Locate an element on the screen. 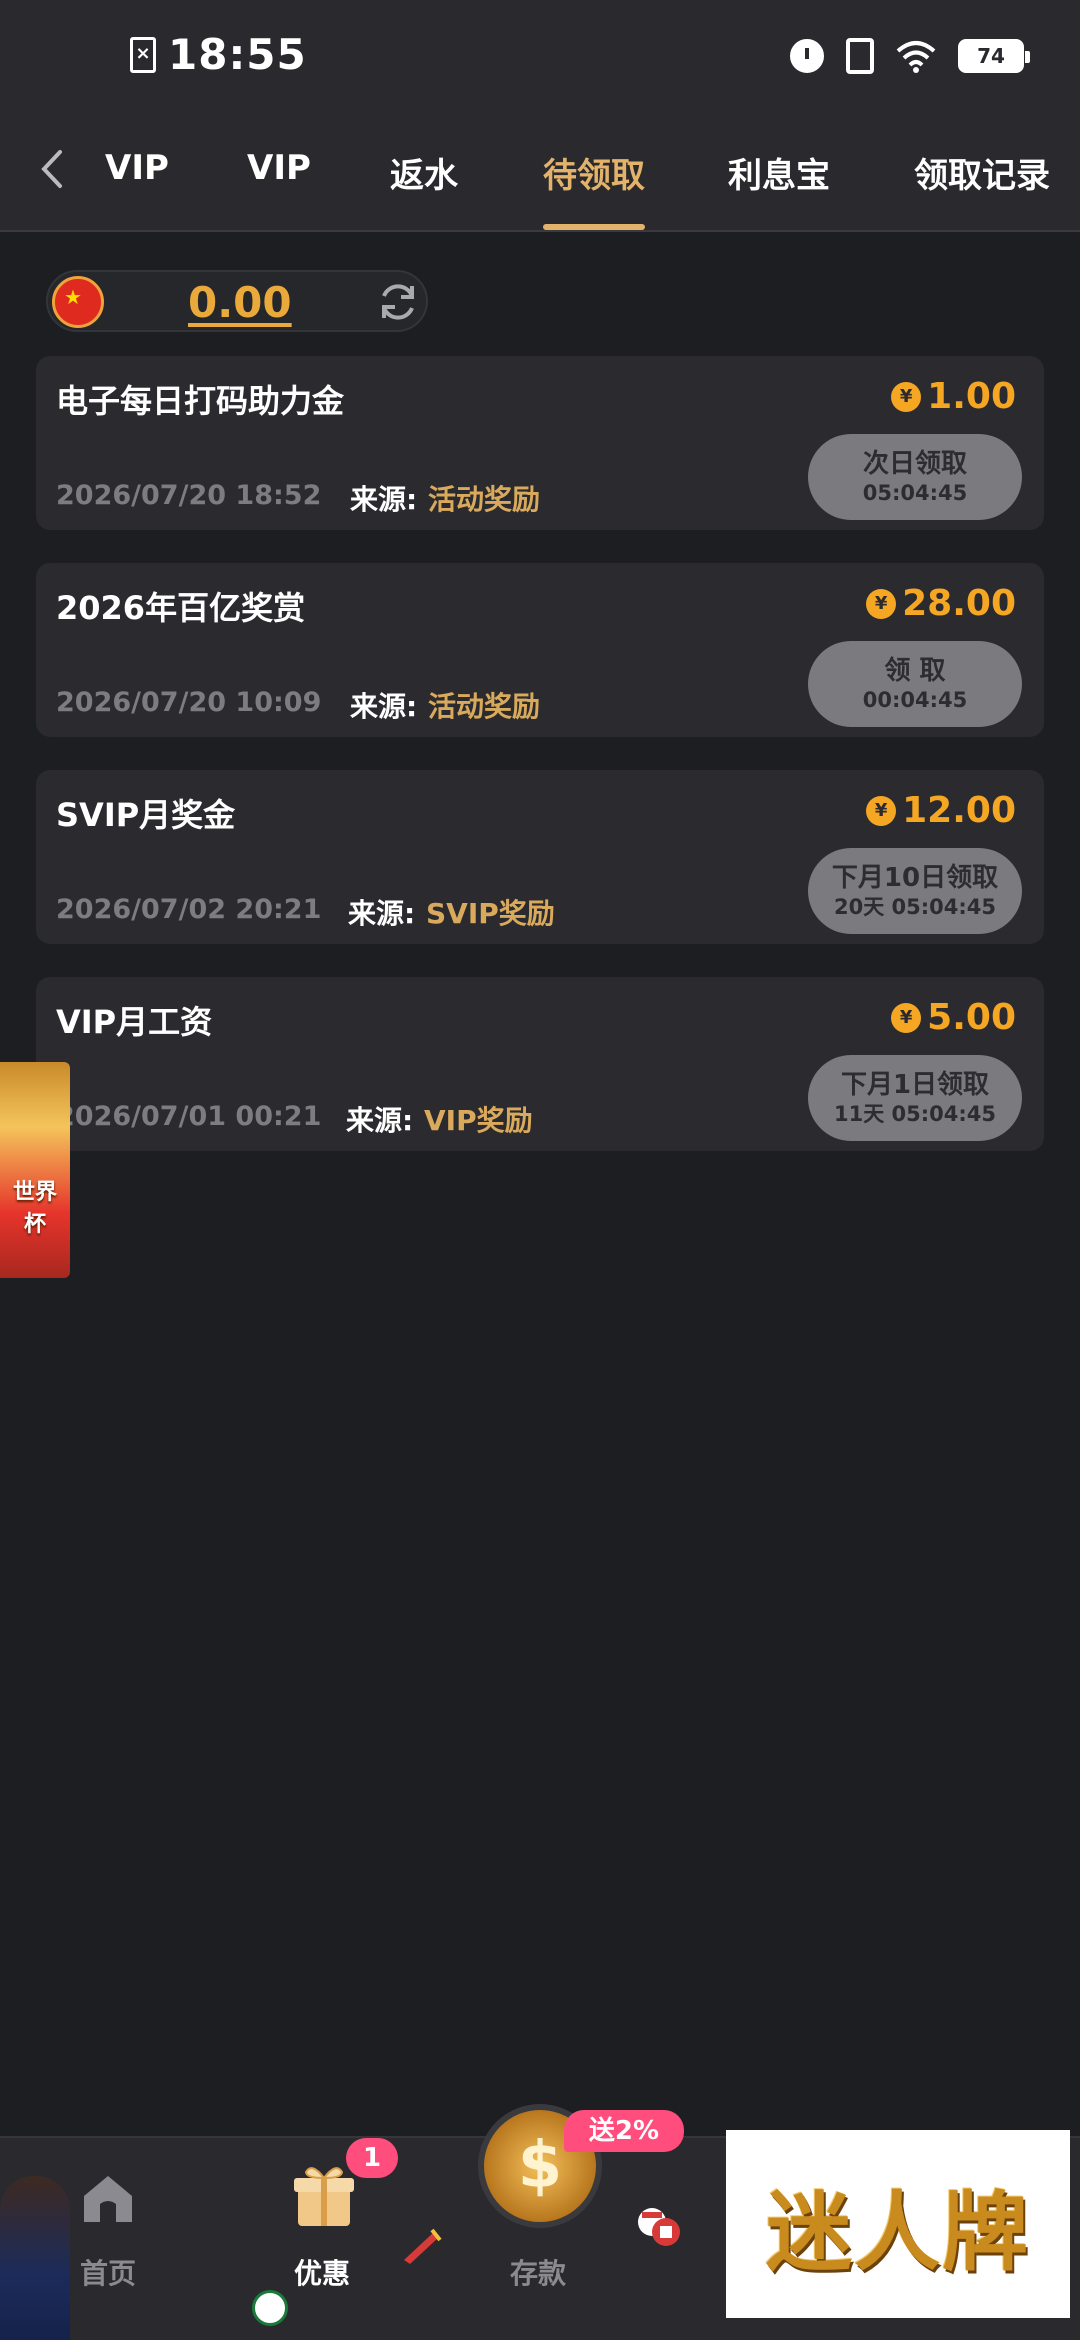  claim-button: 领 取 00:04:45 is located at coordinates (915, 684).